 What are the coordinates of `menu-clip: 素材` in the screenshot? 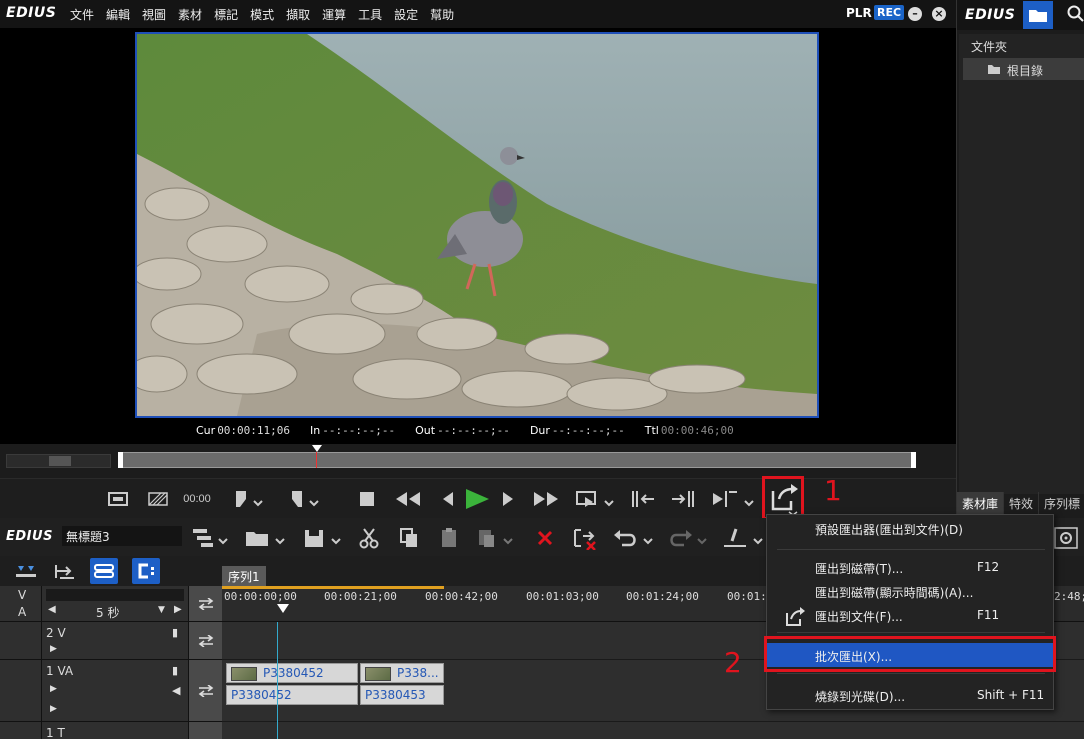 It's located at (190, 14).